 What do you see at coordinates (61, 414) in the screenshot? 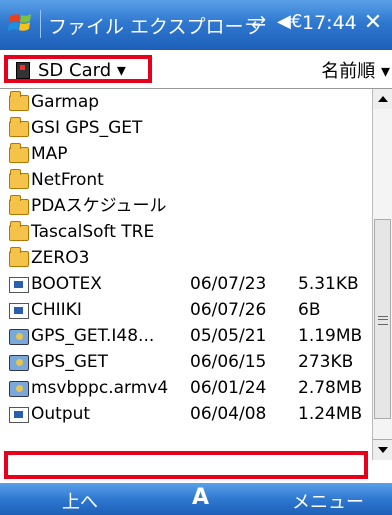
I see `file-name: Output` at bounding box center [61, 414].